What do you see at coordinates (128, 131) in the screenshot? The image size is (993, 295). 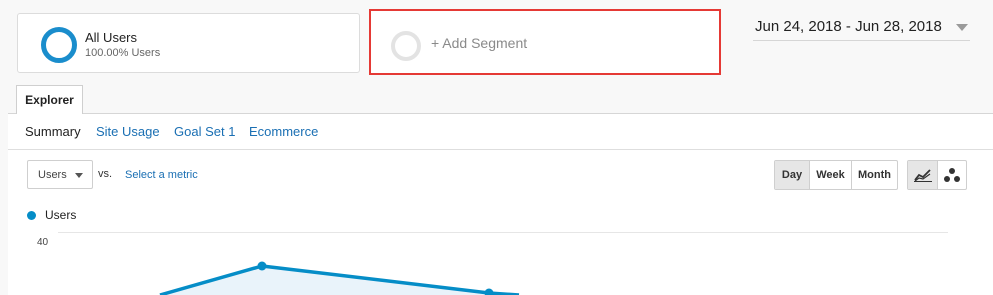 I see `subtab-site-usage: Site Usage` at bounding box center [128, 131].